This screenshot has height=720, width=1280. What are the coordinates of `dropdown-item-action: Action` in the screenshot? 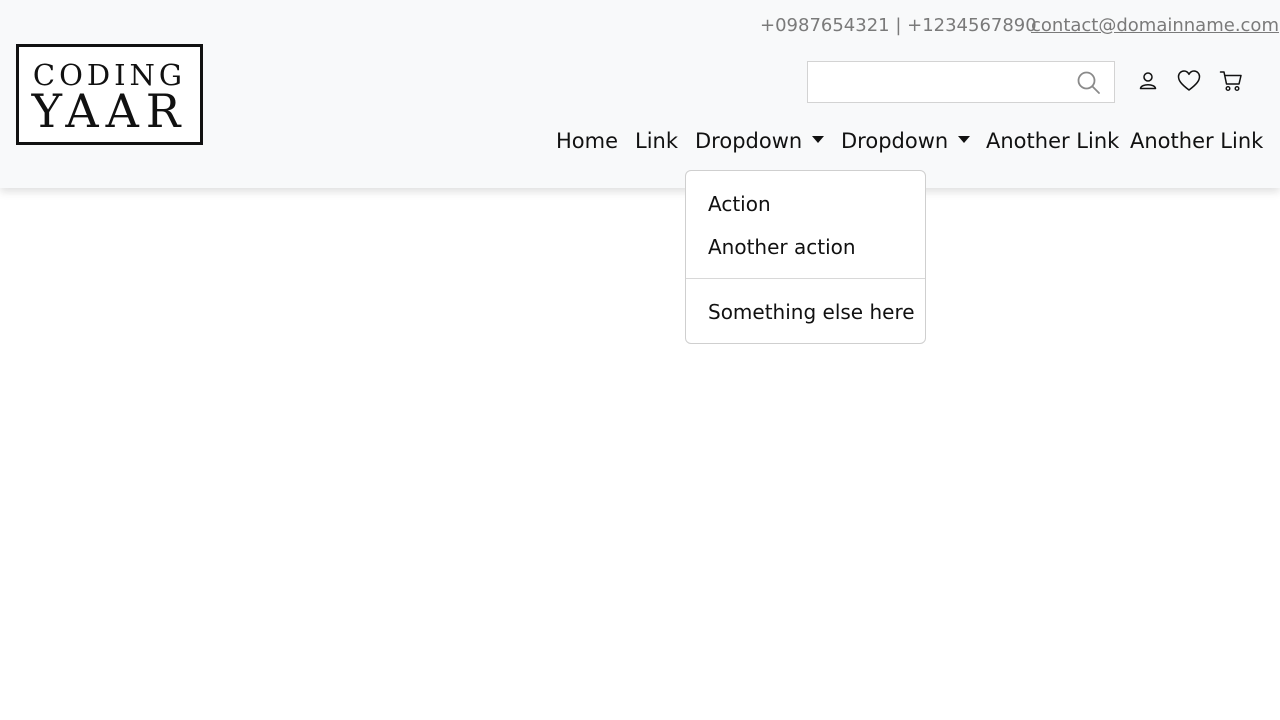 It's located at (739, 204).